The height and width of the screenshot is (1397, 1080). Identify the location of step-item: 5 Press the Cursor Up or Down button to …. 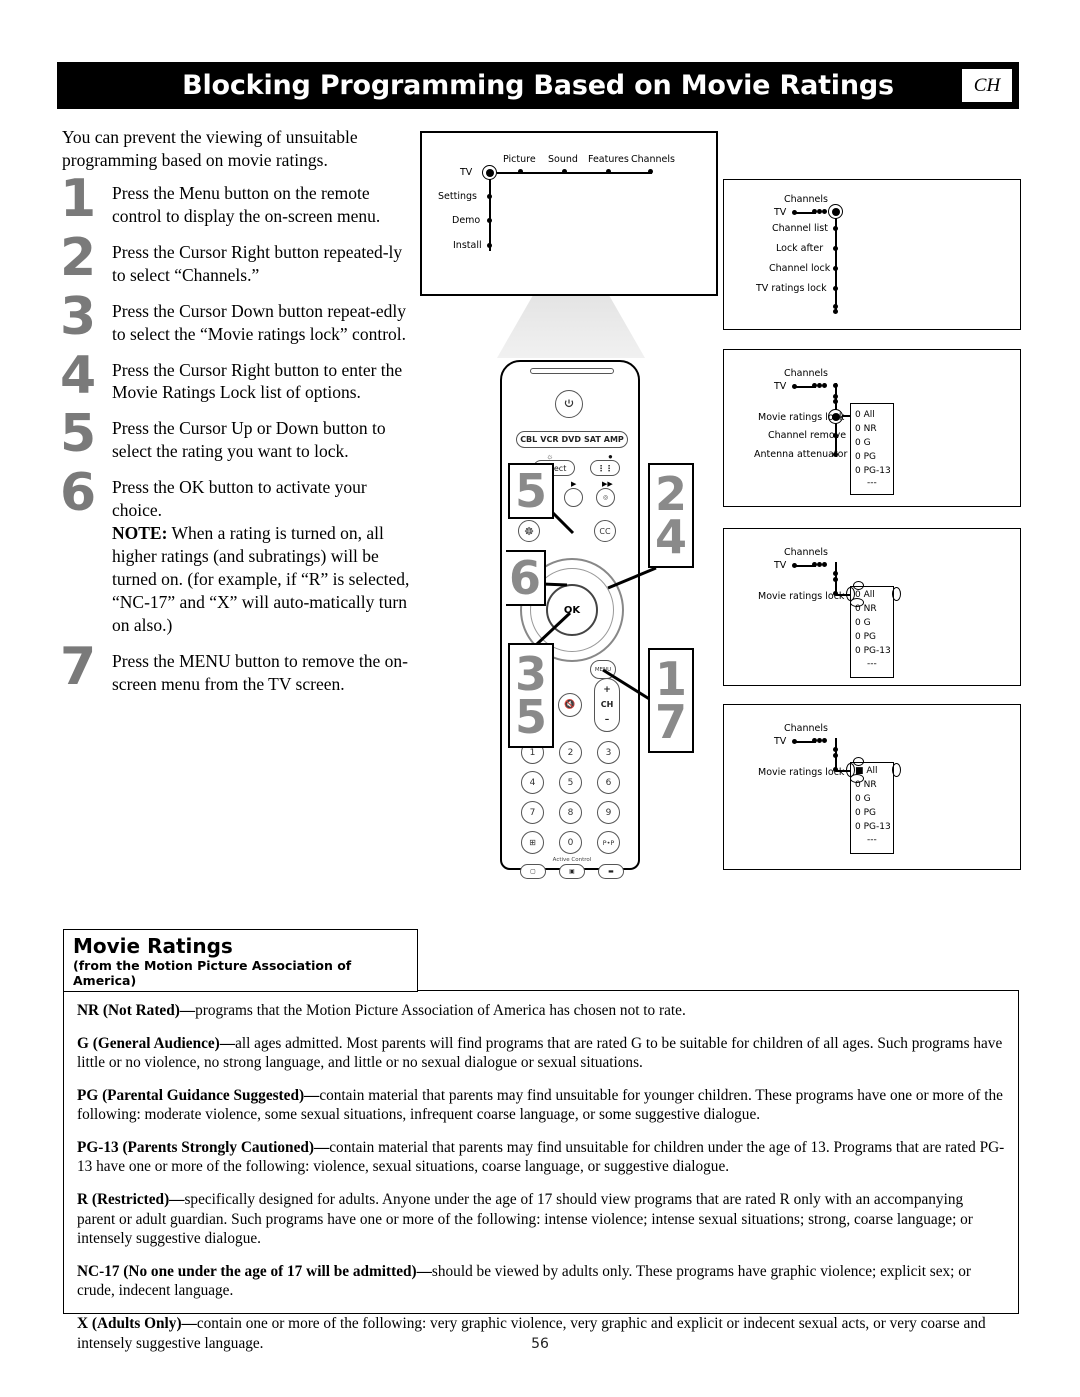
(235, 435).